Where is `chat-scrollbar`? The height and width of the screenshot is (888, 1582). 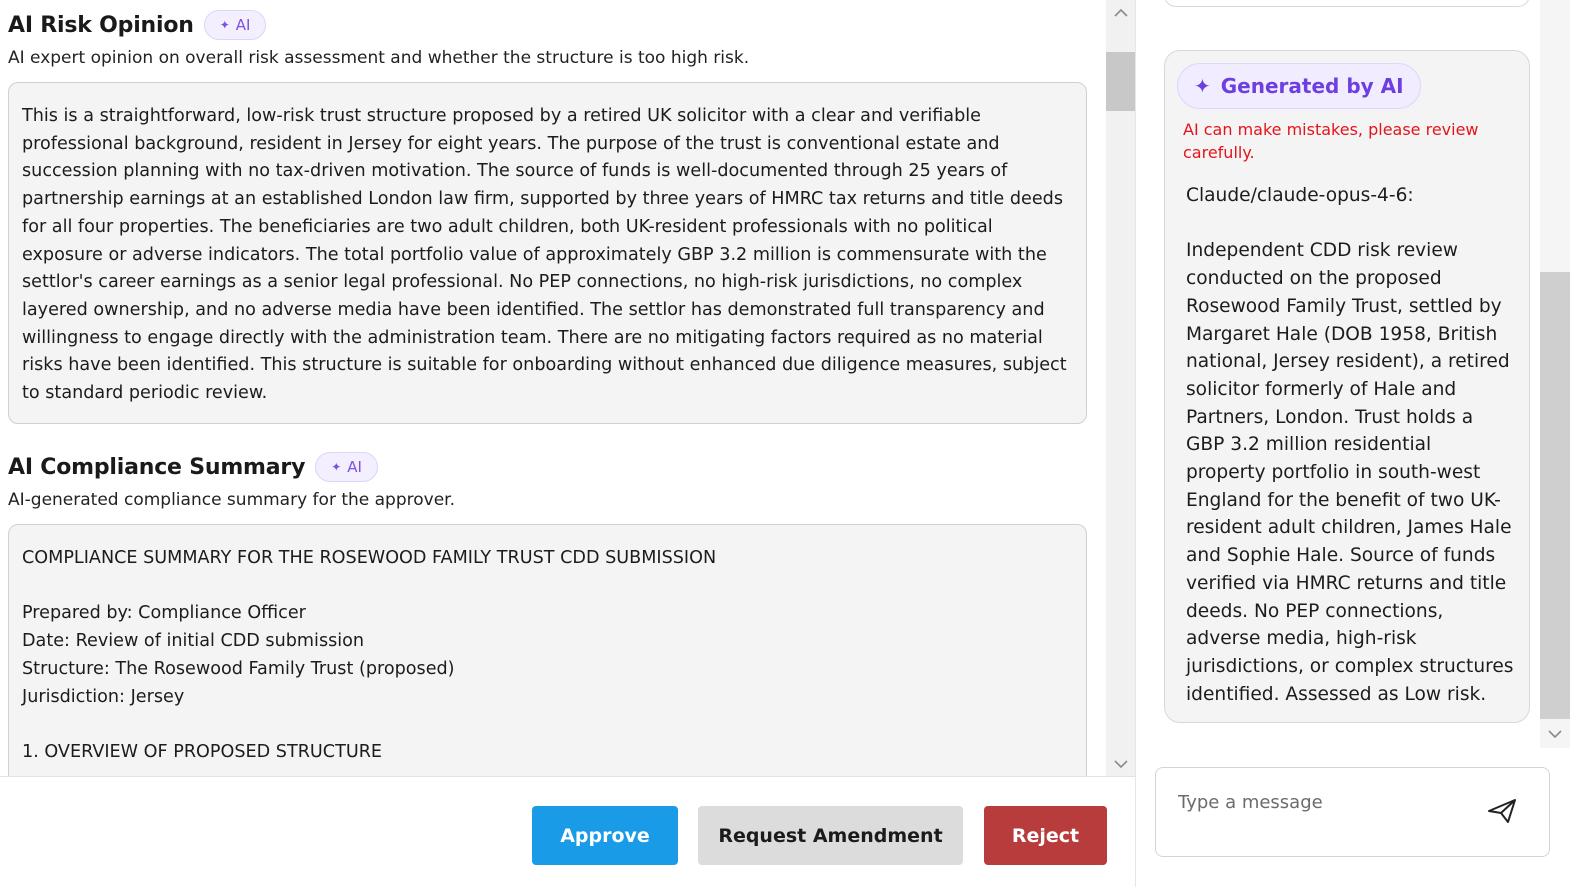
chat-scrollbar is located at coordinates (1555, 374).